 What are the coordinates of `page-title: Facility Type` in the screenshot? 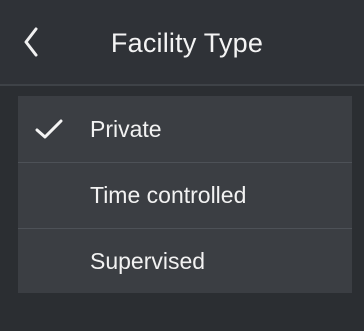 It's located at (187, 43).